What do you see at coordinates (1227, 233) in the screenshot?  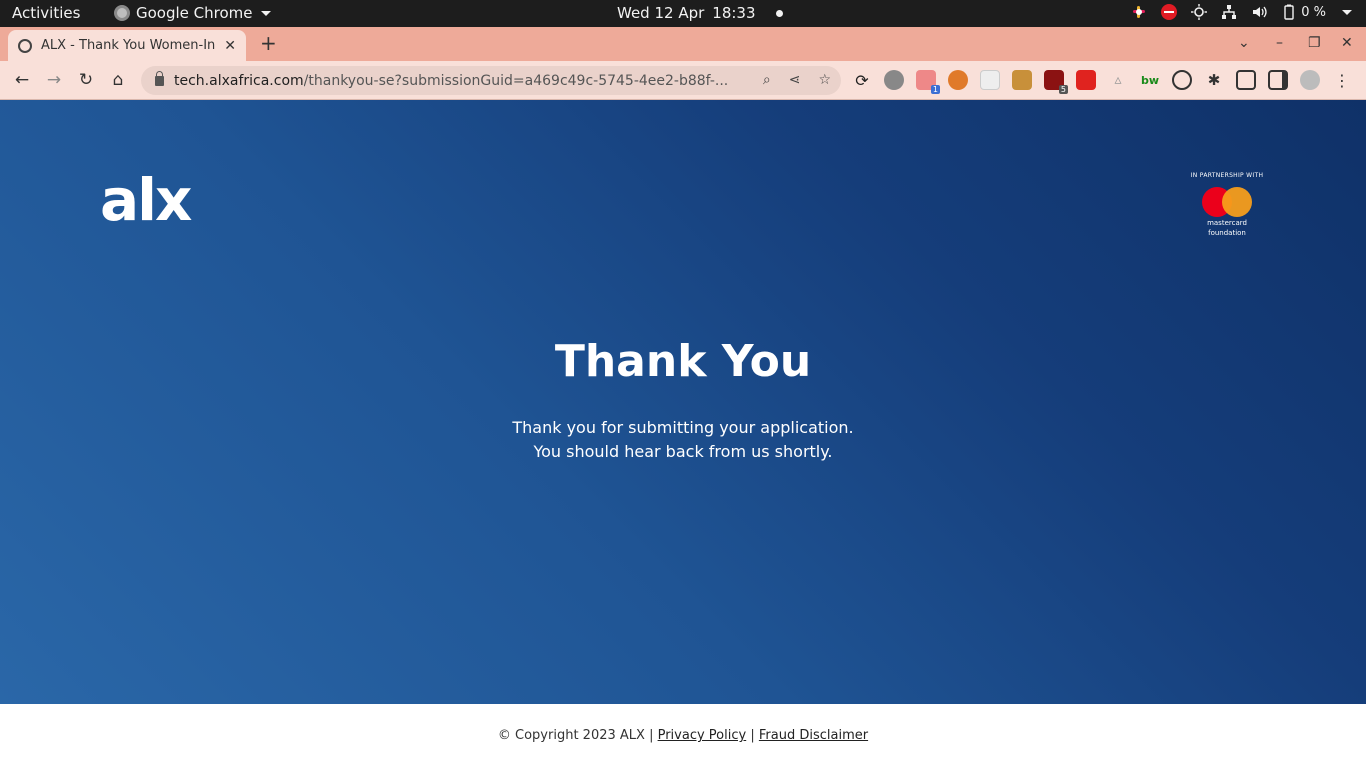 I see `partner-brand-line2: foundation` at bounding box center [1227, 233].